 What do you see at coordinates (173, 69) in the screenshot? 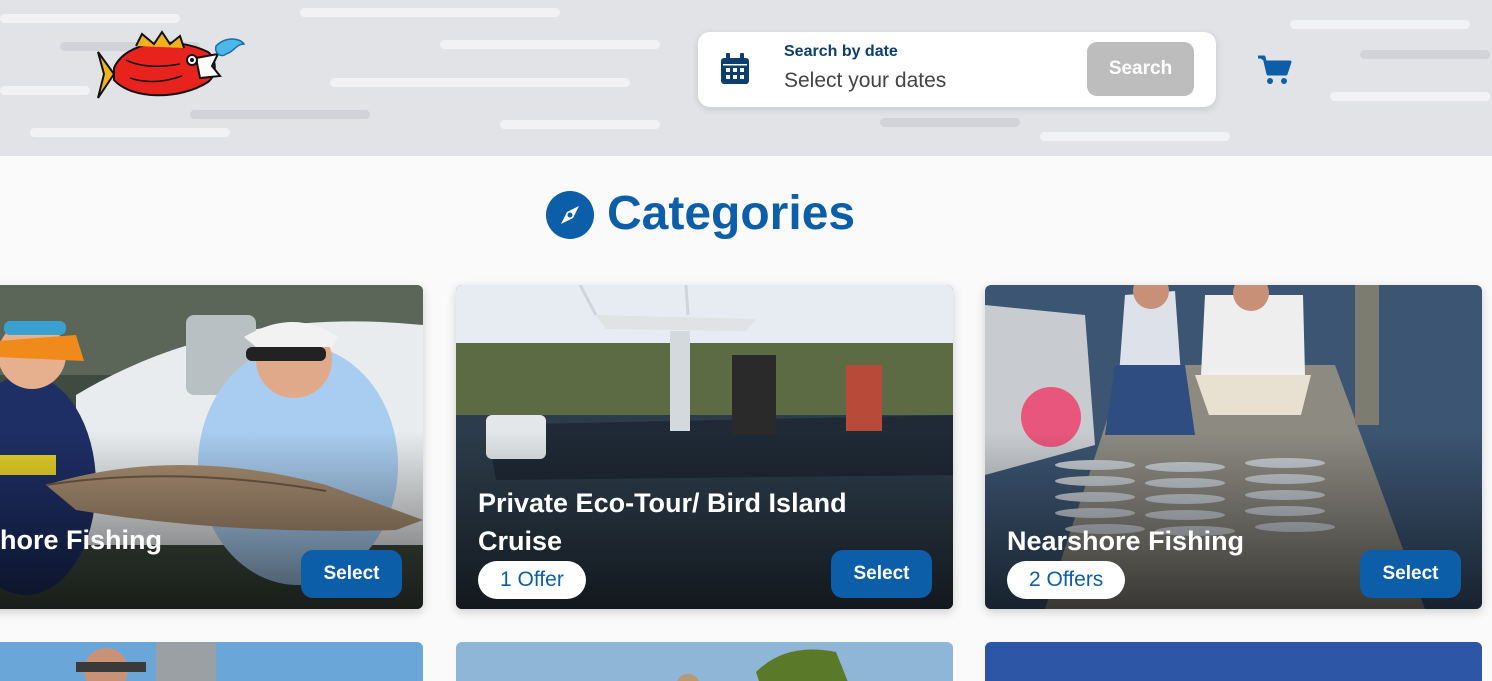
I see `fish-logo-icon` at bounding box center [173, 69].